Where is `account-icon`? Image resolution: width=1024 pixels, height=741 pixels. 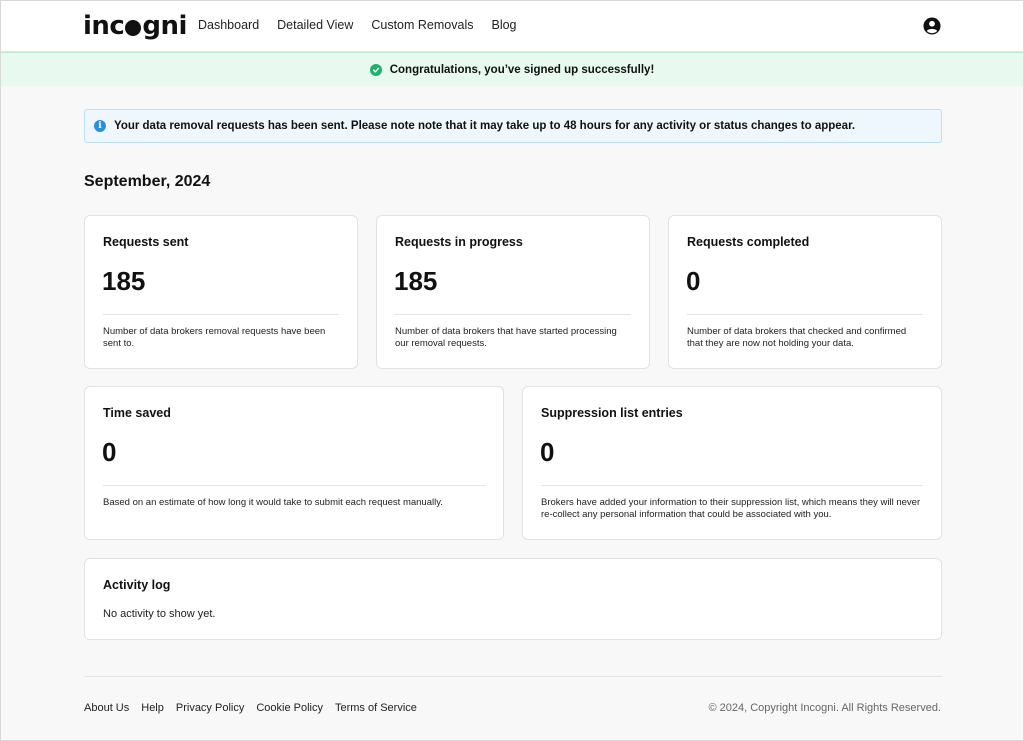
account-icon is located at coordinates (932, 26).